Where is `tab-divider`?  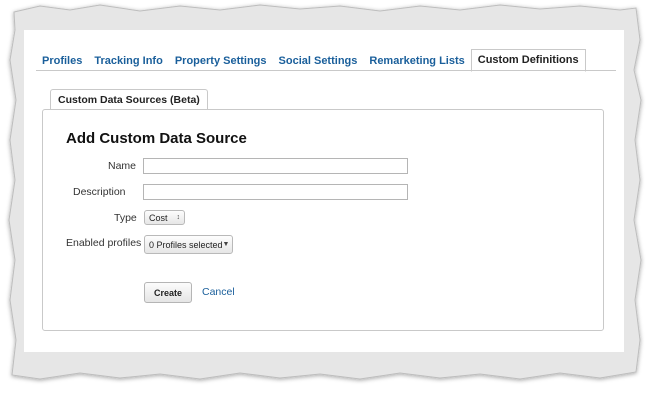
tab-divider is located at coordinates (326, 70).